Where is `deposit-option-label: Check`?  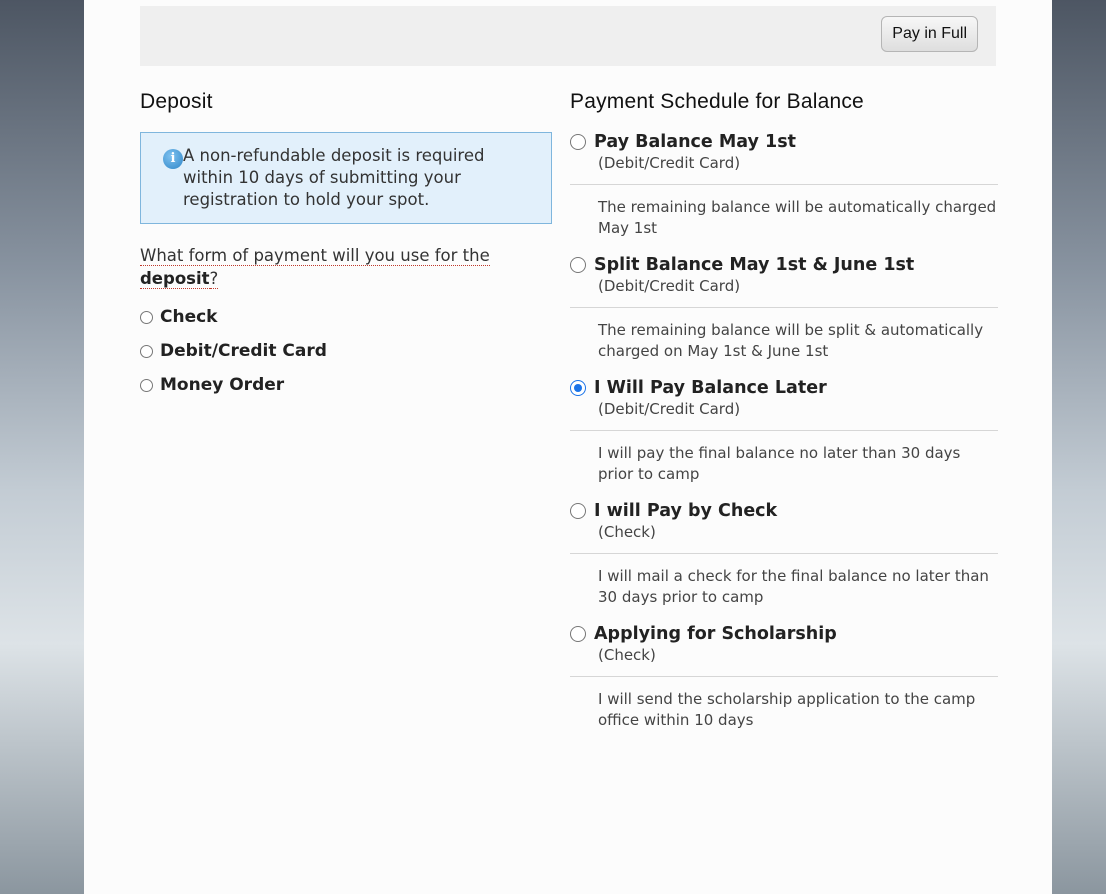 deposit-option-label: Check is located at coordinates (189, 317).